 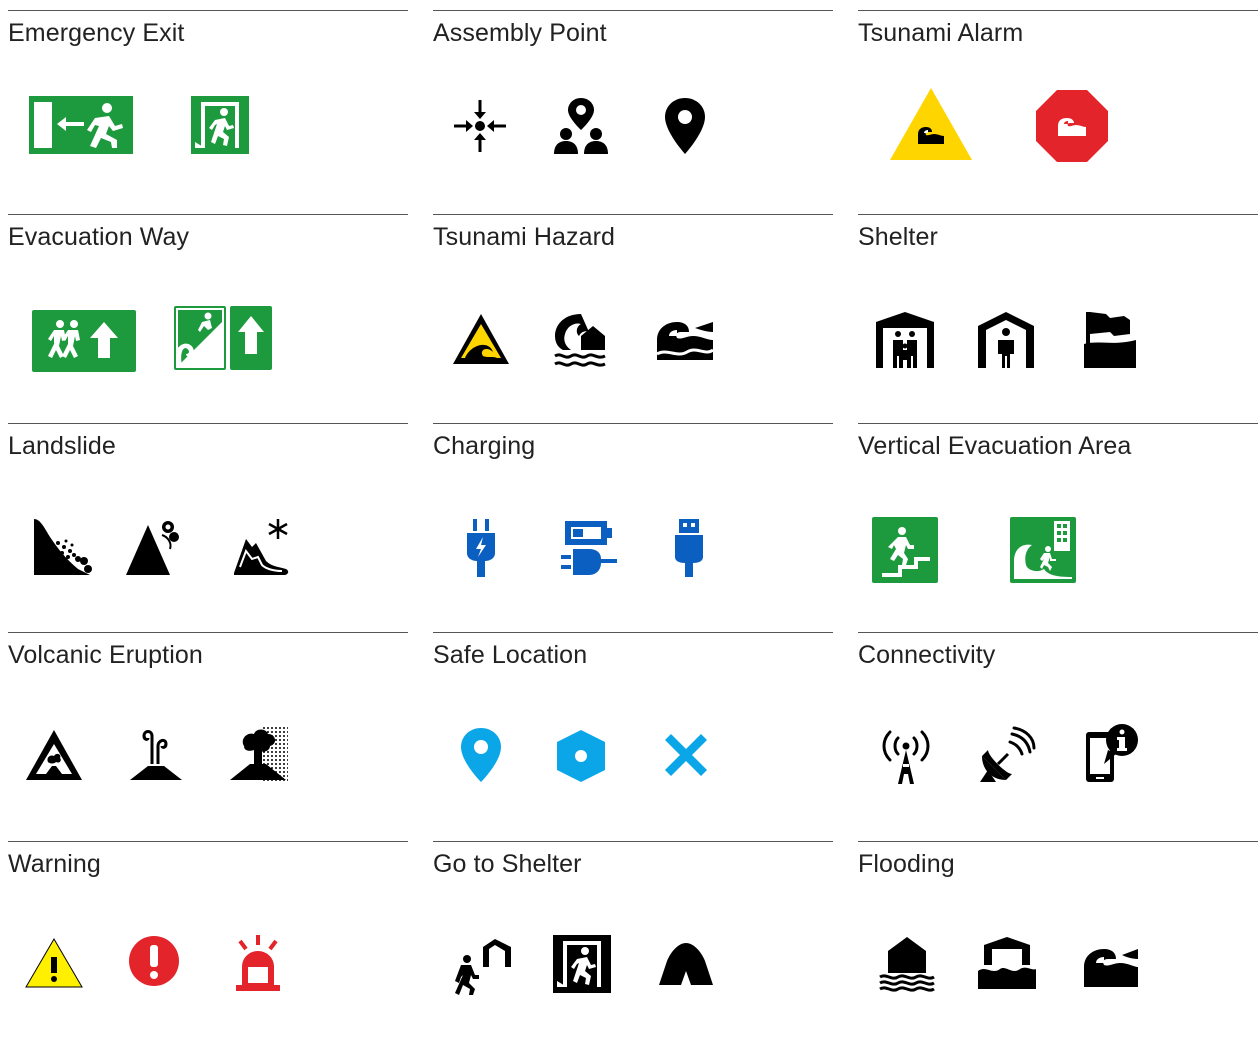 What do you see at coordinates (84, 341) in the screenshot?
I see `evacuation-people-arrow-icon` at bounding box center [84, 341].